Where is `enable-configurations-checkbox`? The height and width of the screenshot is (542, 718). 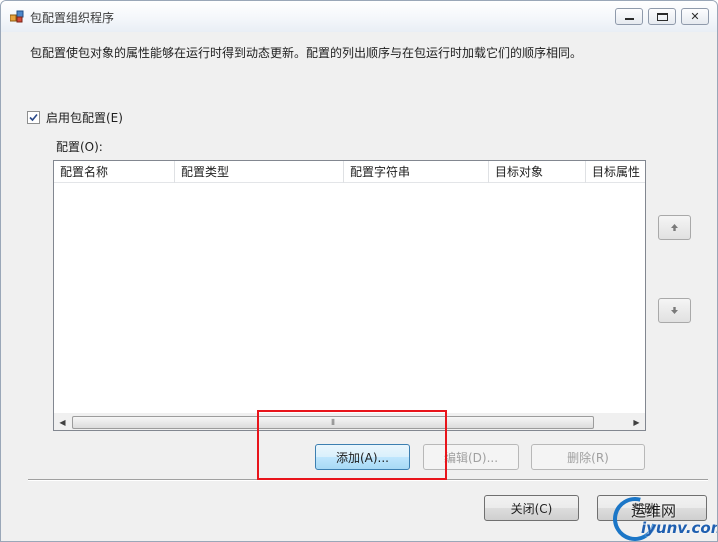
enable-configurations-checkbox is located at coordinates (33, 117).